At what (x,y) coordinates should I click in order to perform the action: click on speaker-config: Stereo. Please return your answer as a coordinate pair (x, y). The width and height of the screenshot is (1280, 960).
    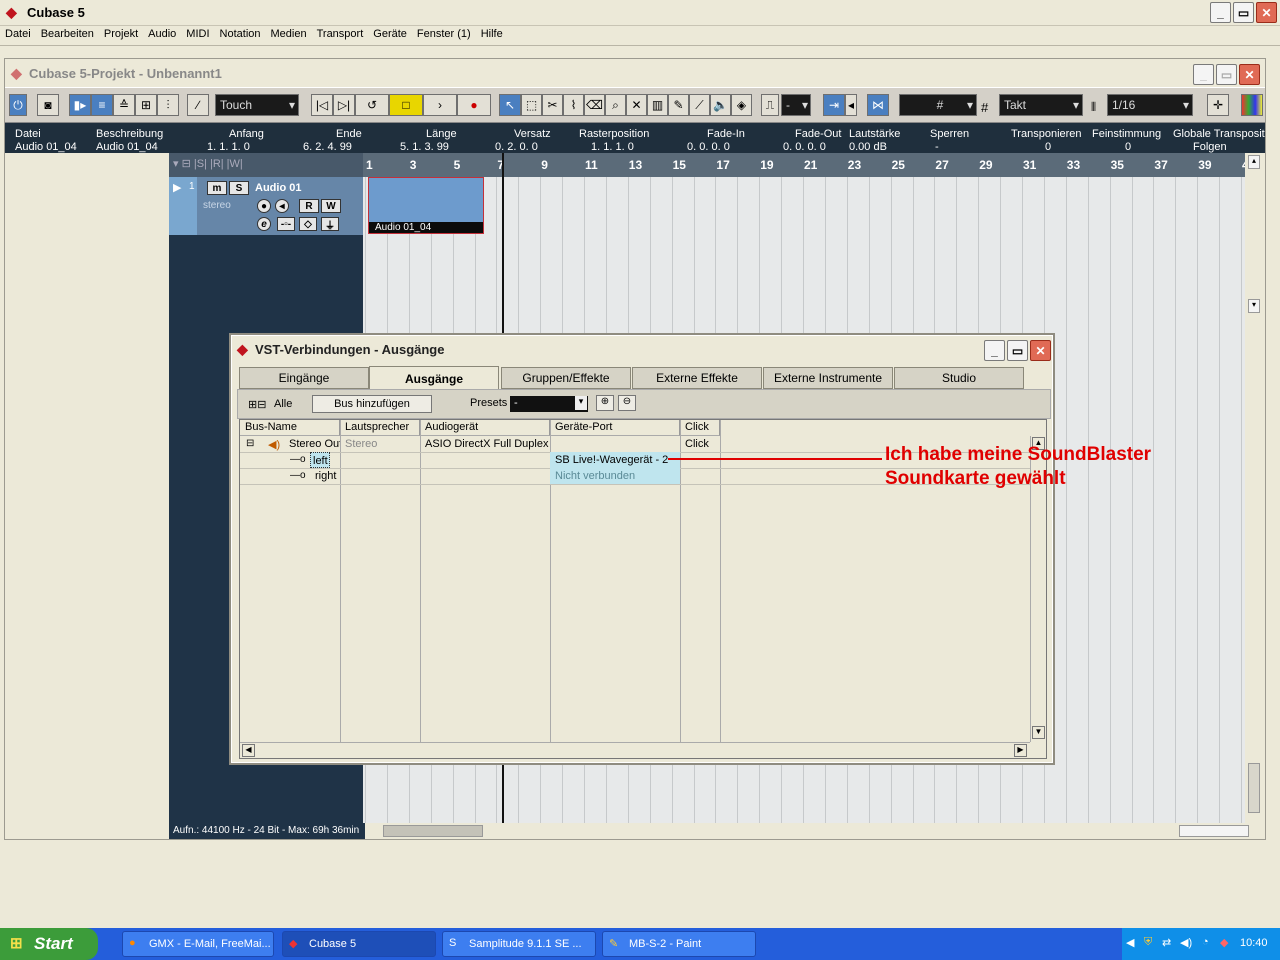
    Looking at the image, I should click on (380, 444).